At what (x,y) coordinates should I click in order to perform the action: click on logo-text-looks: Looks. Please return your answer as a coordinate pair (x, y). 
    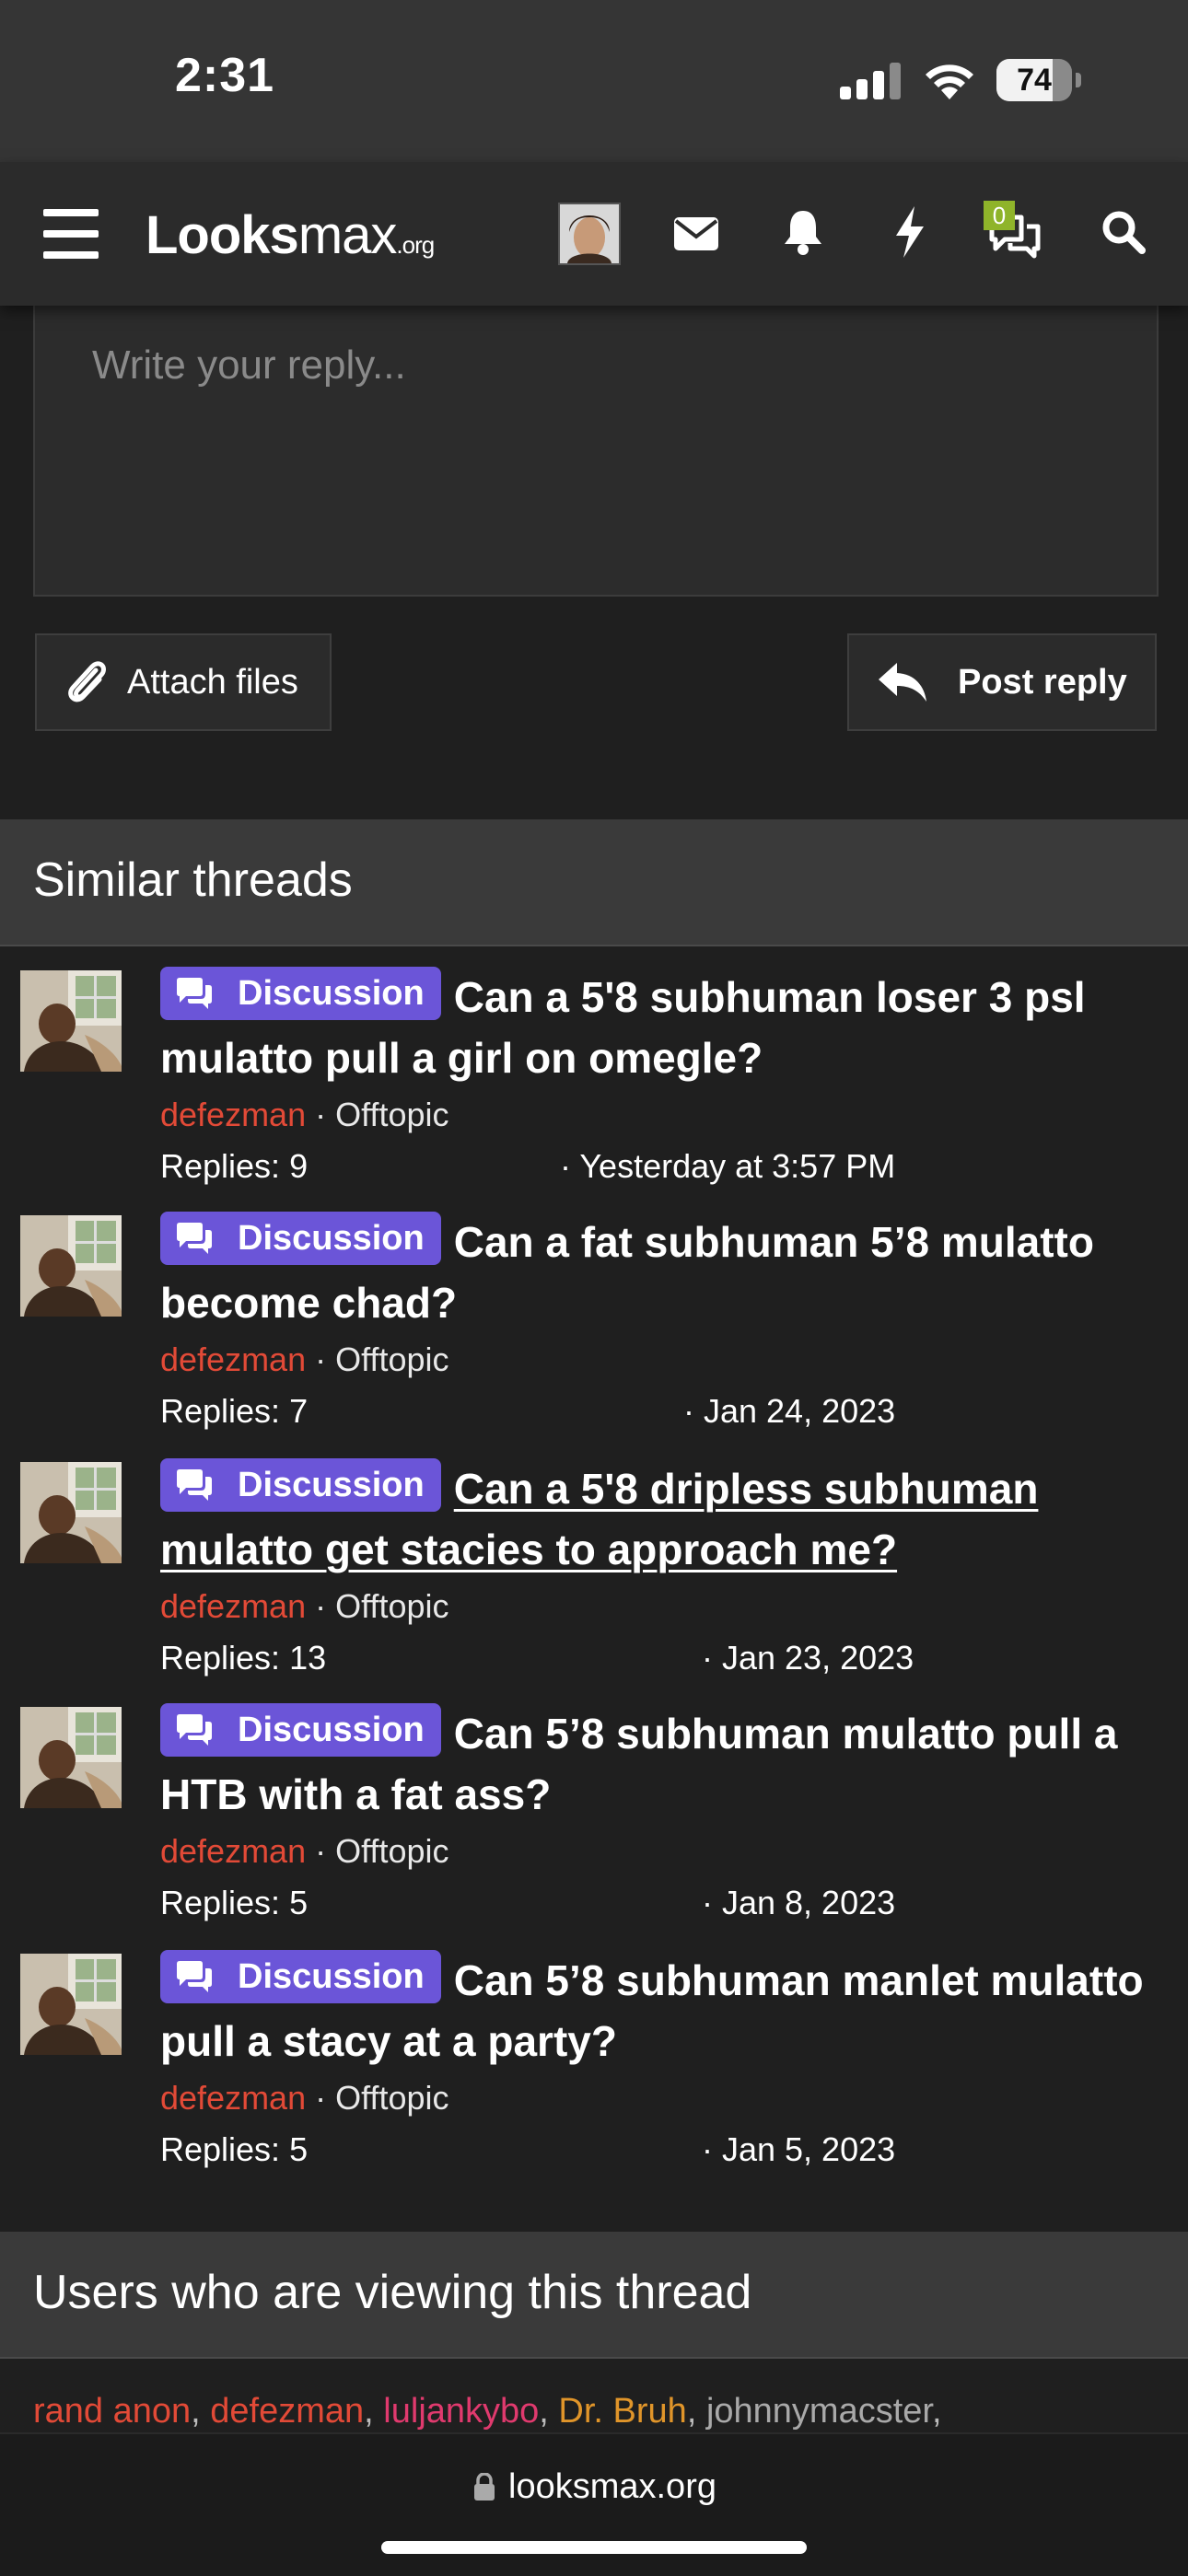
    Looking at the image, I should click on (222, 235).